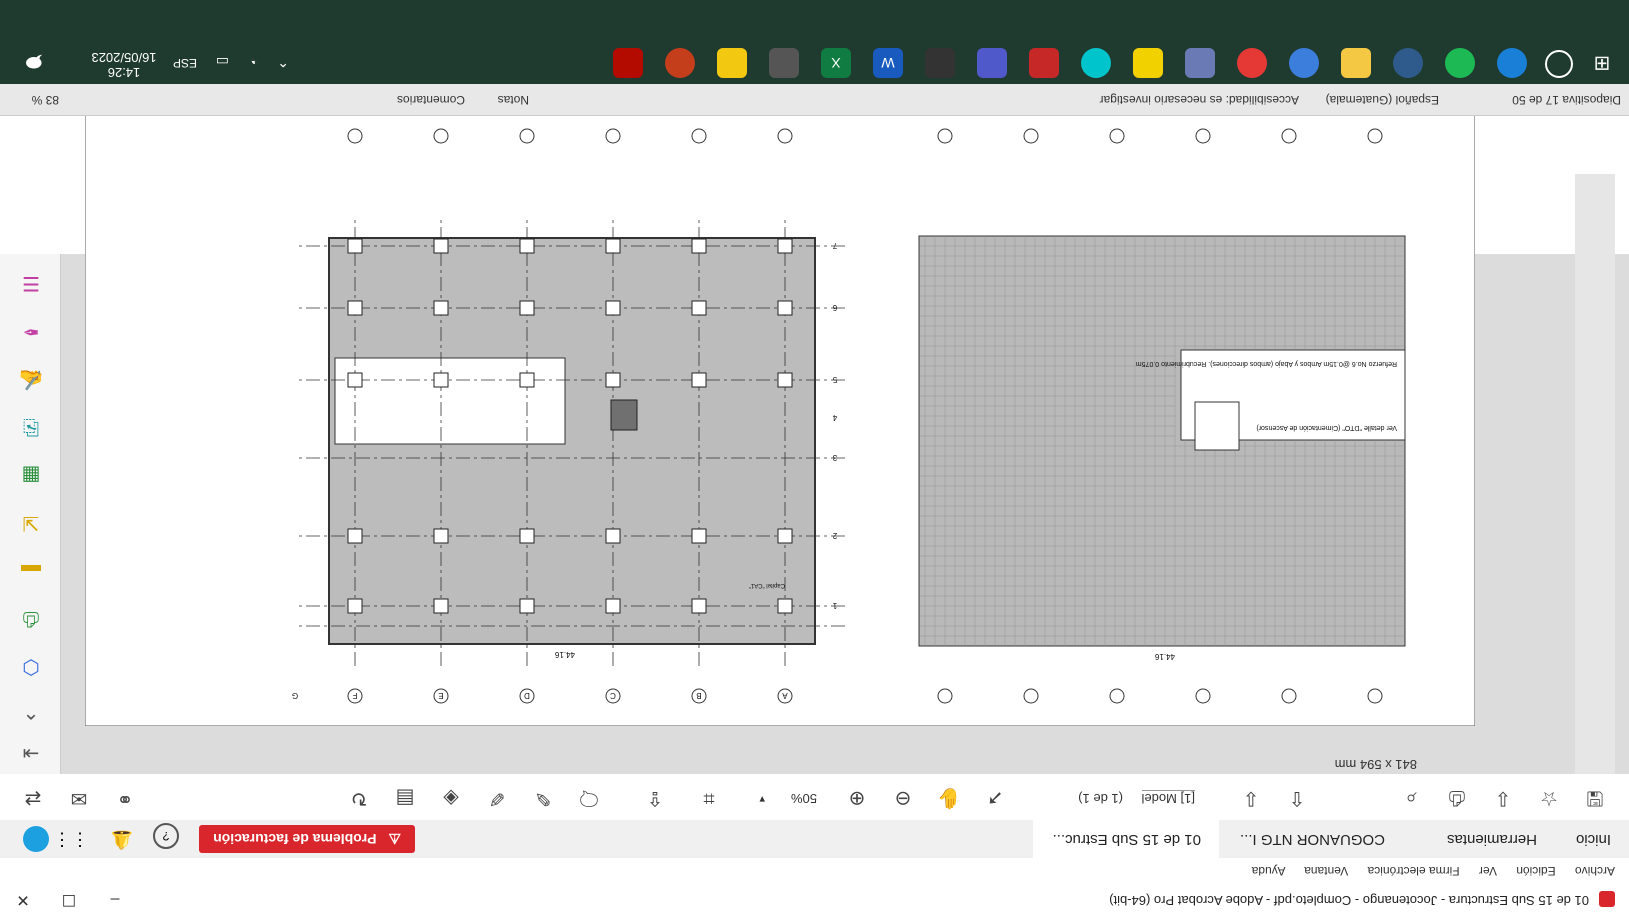 The image size is (1629, 916). I want to click on chrome-icon, so click(1304, 63).